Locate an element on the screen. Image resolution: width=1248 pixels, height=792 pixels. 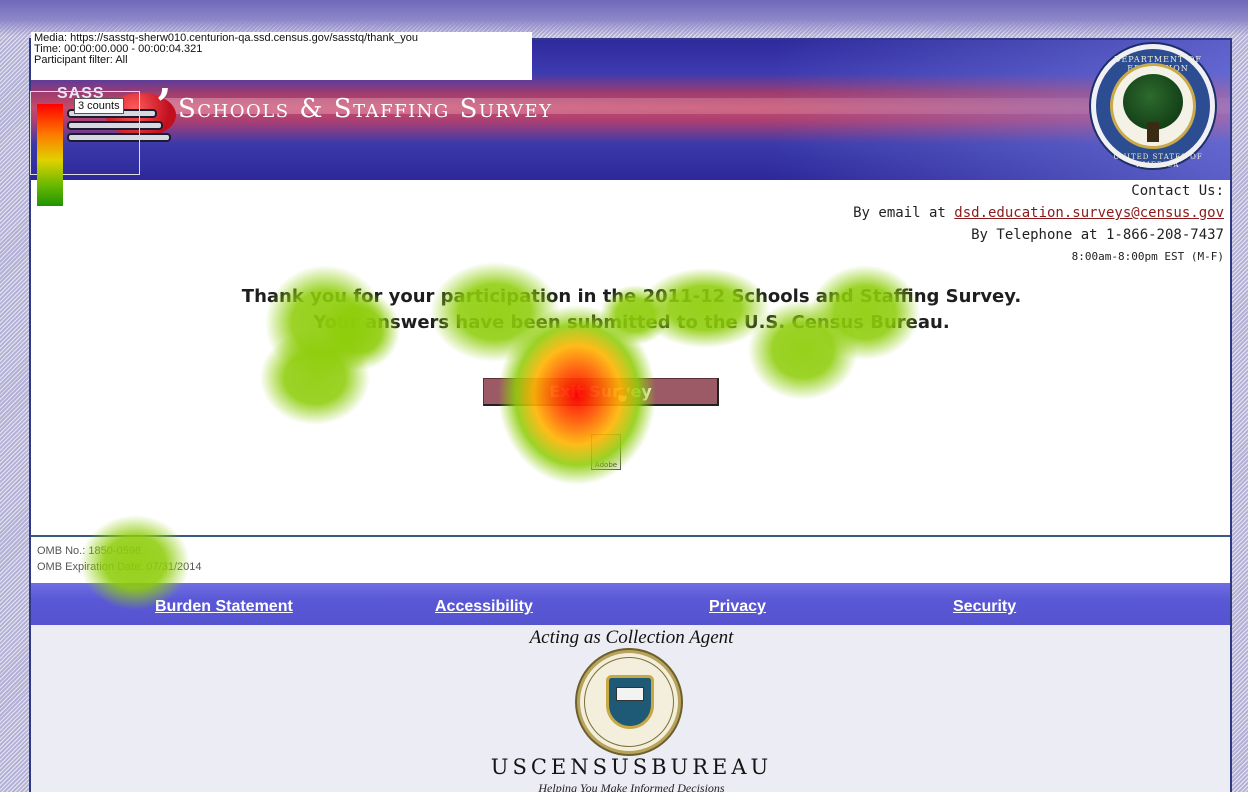
seal-center is located at coordinates (1153, 106).